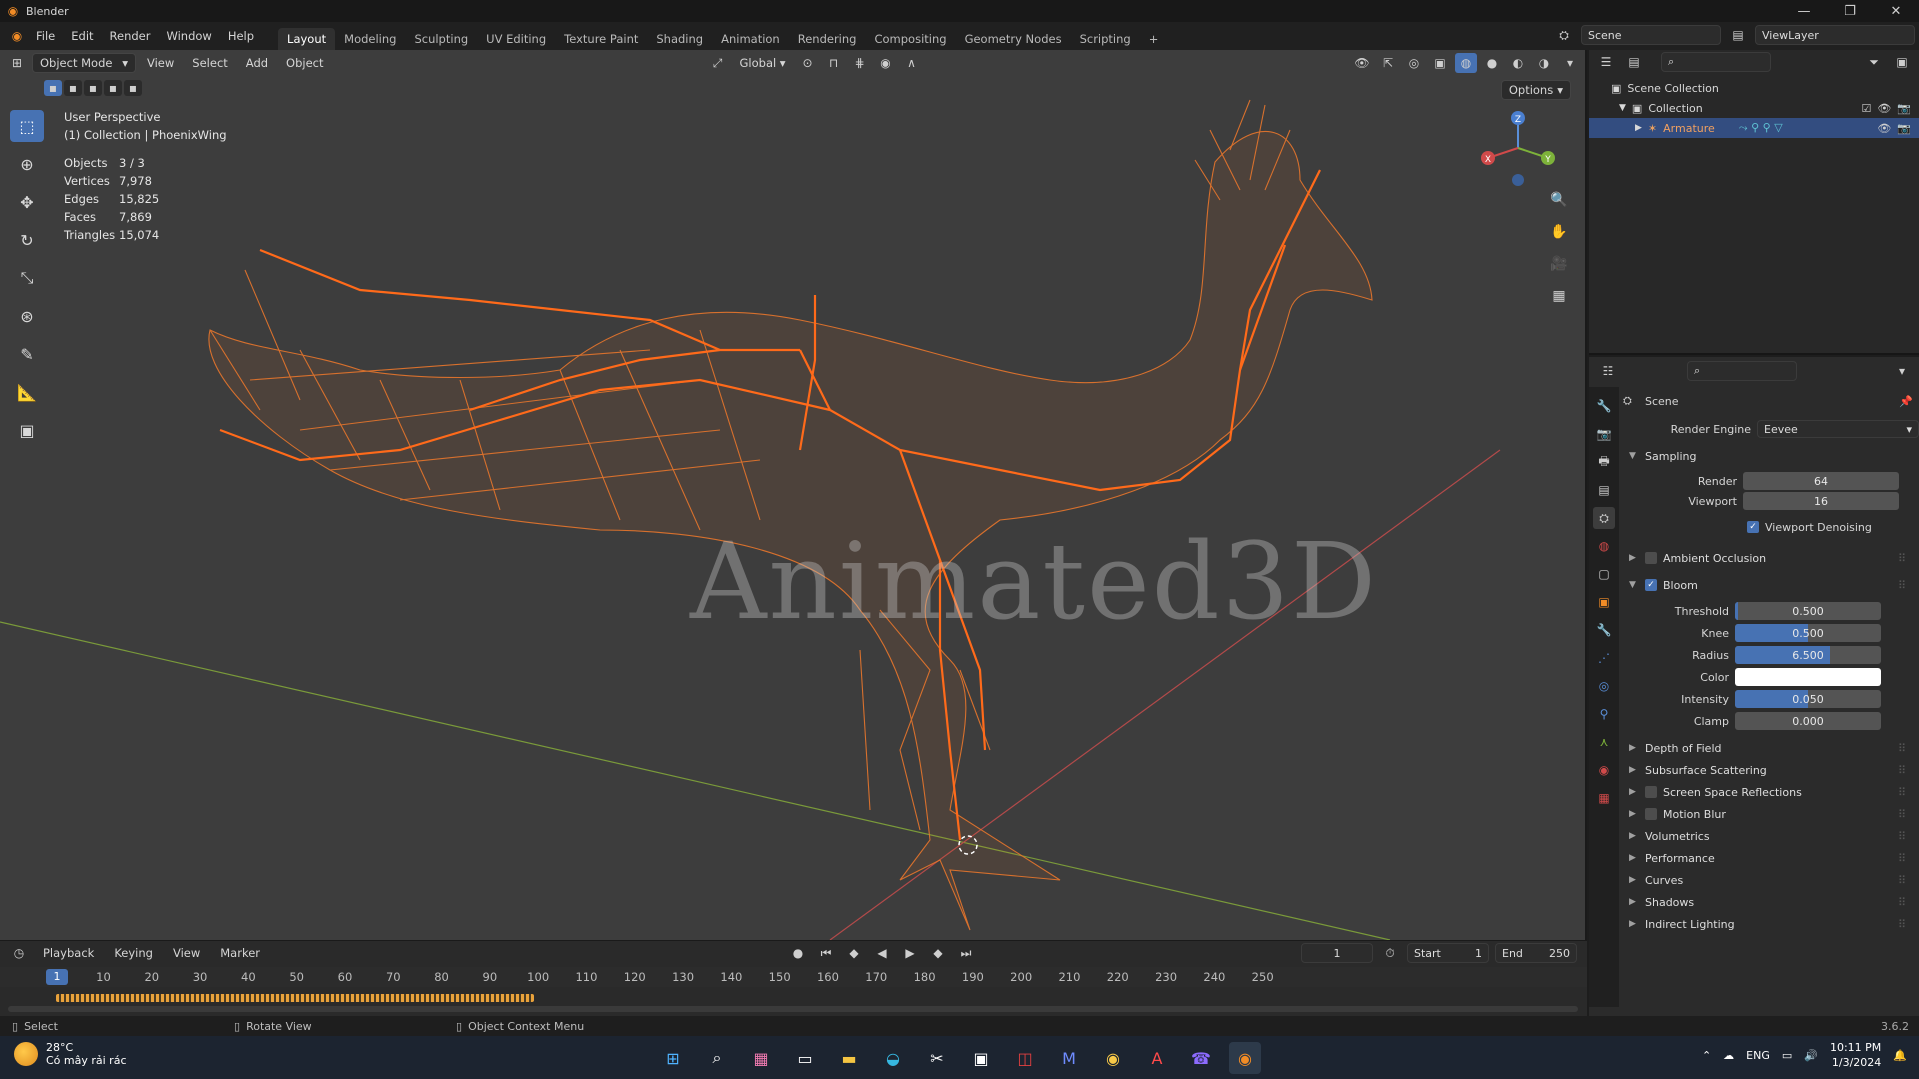 This screenshot has height=1079, width=1919. What do you see at coordinates (1414, 63) in the screenshot?
I see `overlays-icon: ◎` at bounding box center [1414, 63].